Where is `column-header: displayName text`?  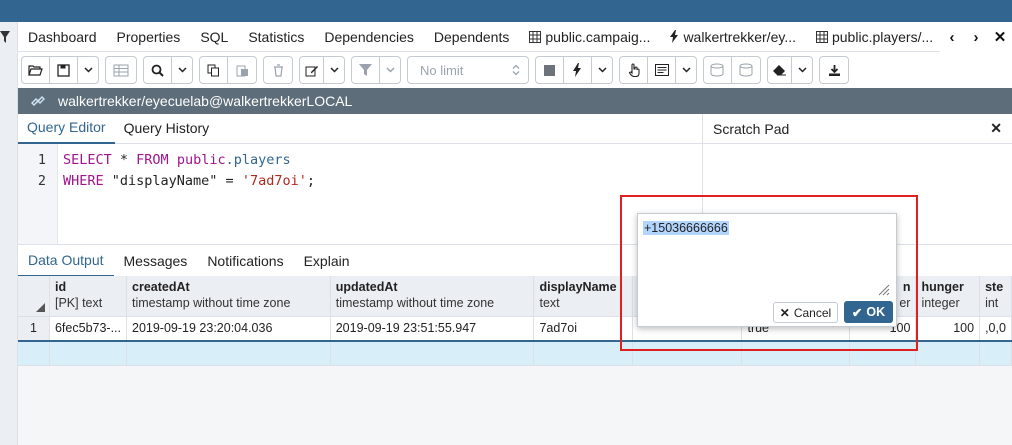
column-header: displayName text is located at coordinates (583, 296).